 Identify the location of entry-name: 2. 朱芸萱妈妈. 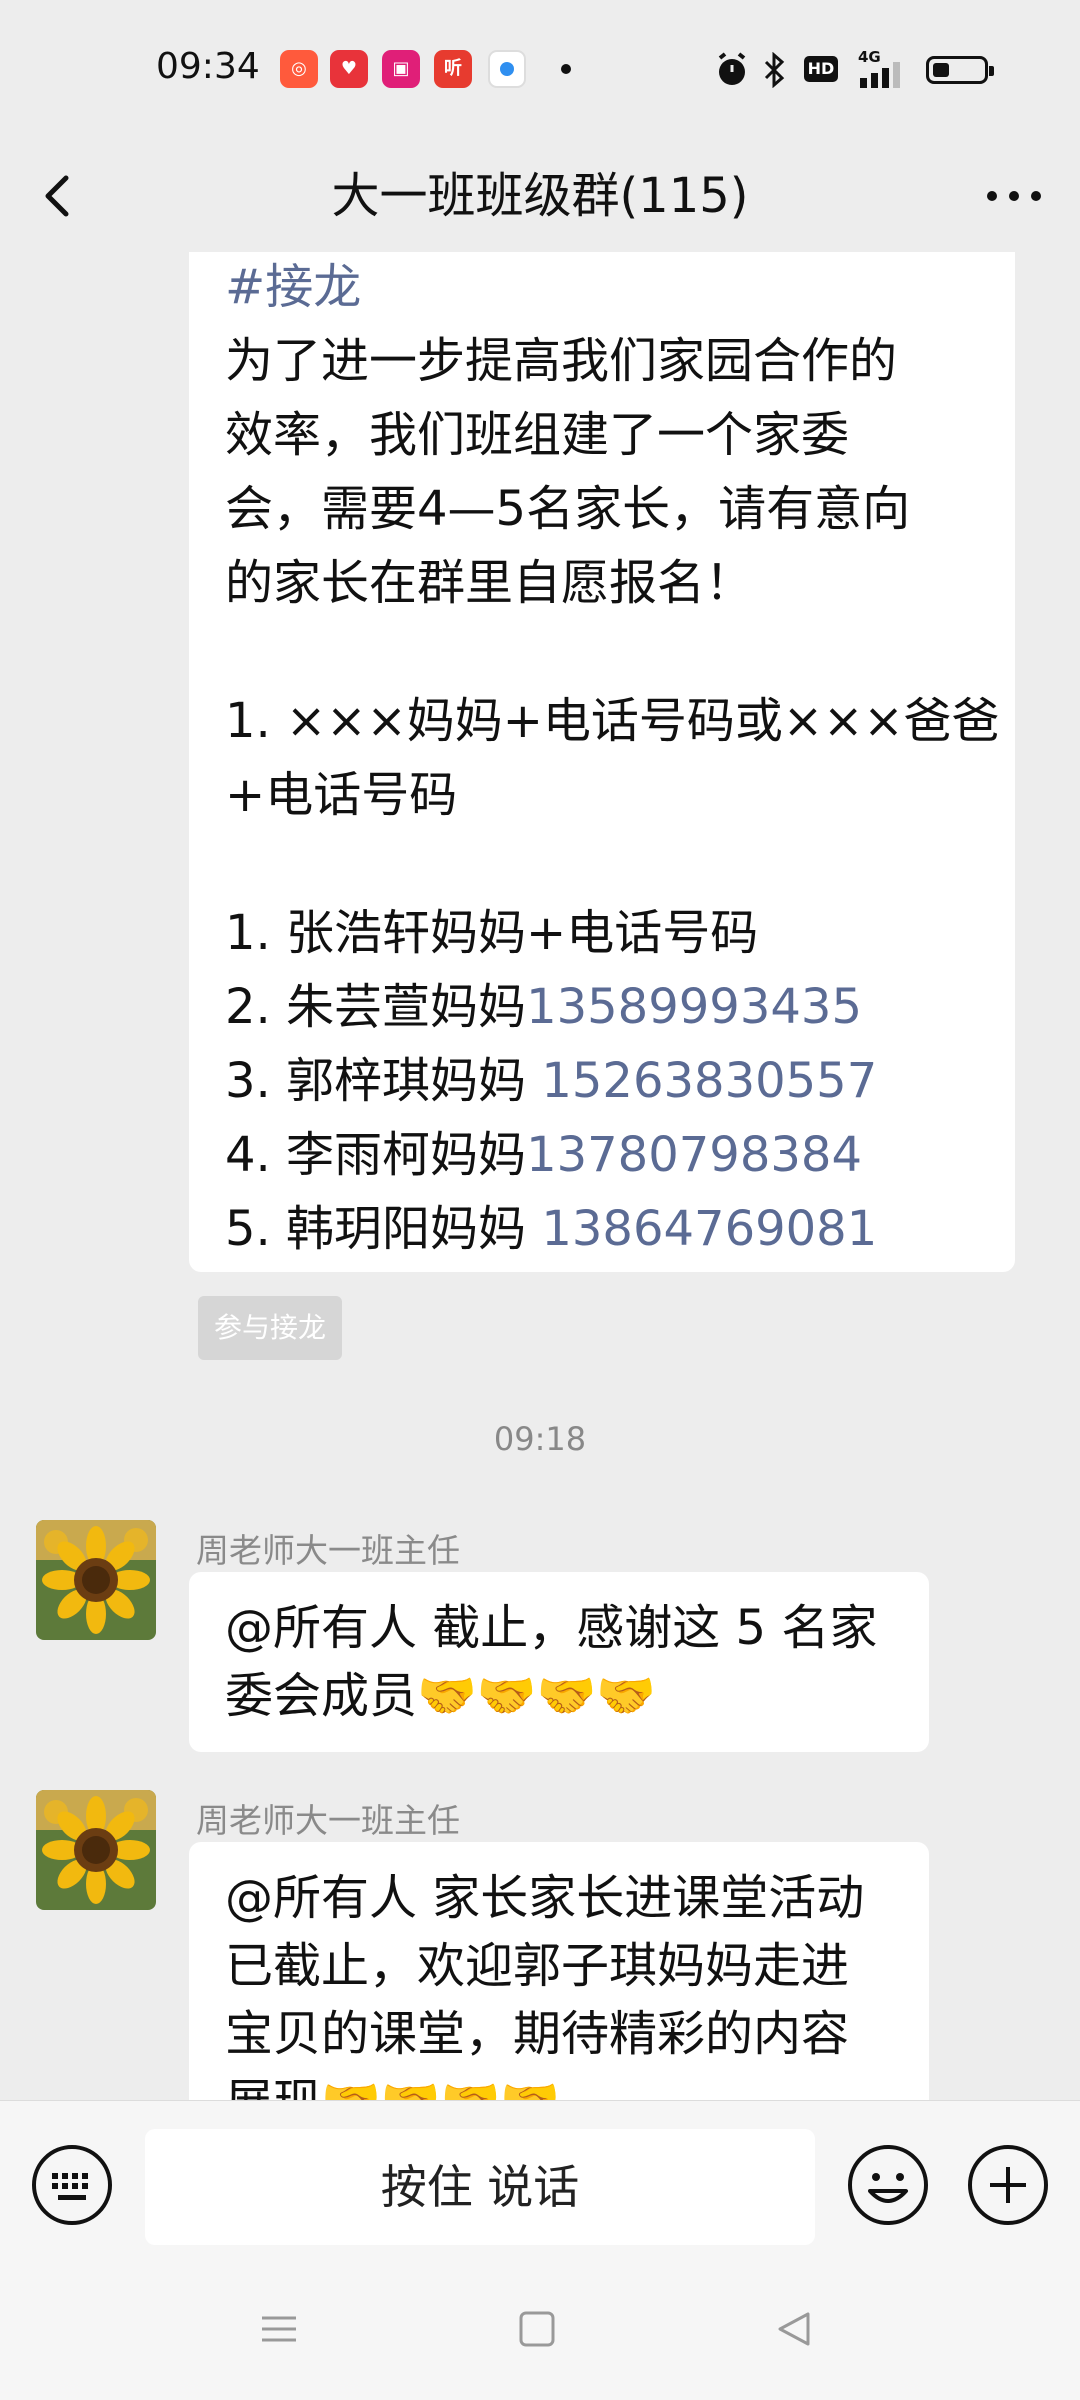
(376, 1007).